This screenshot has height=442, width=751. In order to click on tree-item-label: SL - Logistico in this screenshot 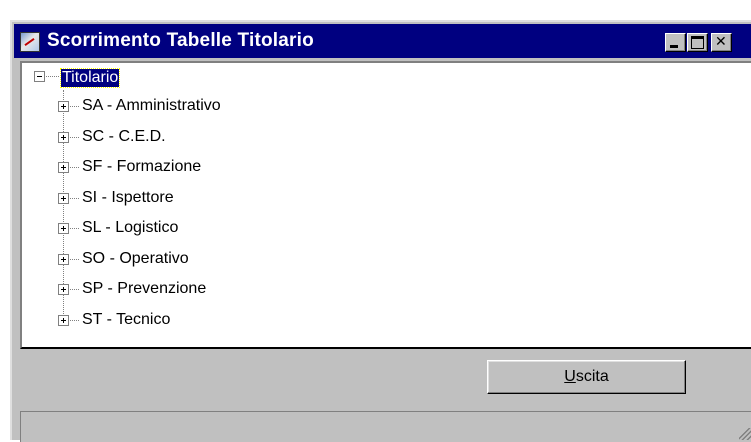, I will do `click(130, 227)`.